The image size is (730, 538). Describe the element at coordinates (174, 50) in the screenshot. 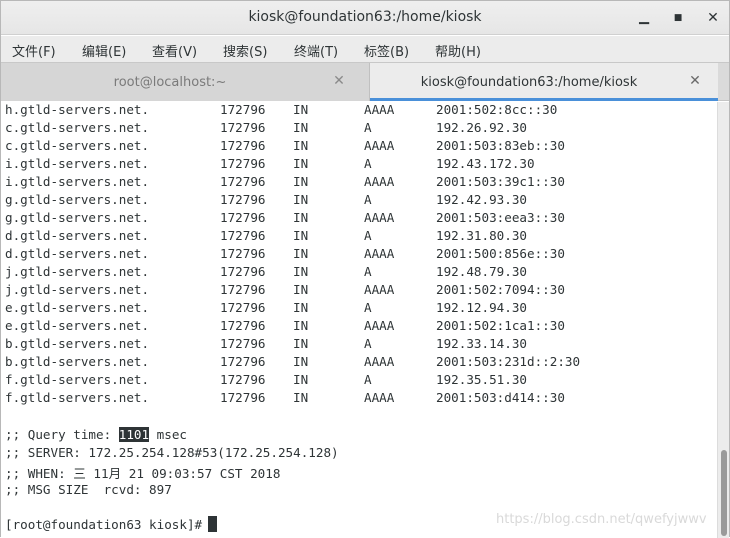

I see `menu-view: 查看(V)` at that location.